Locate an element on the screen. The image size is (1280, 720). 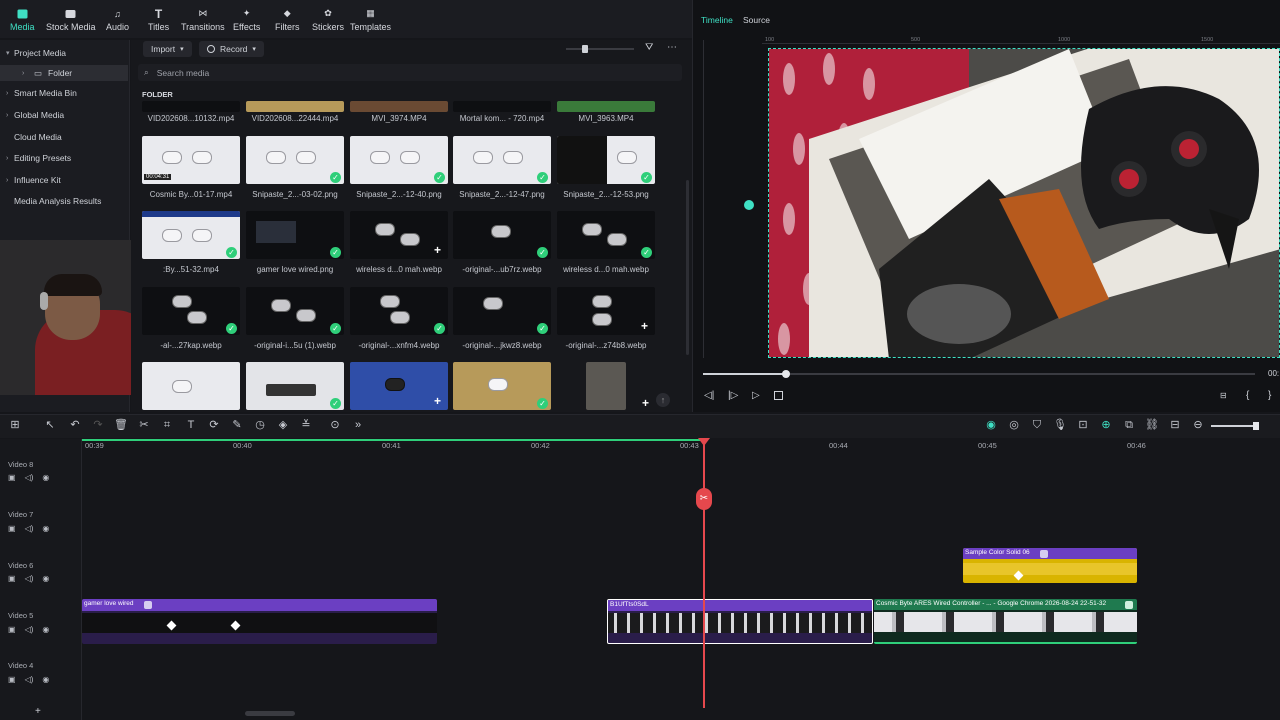
media-scrollbar is located at coordinates (687, 267).